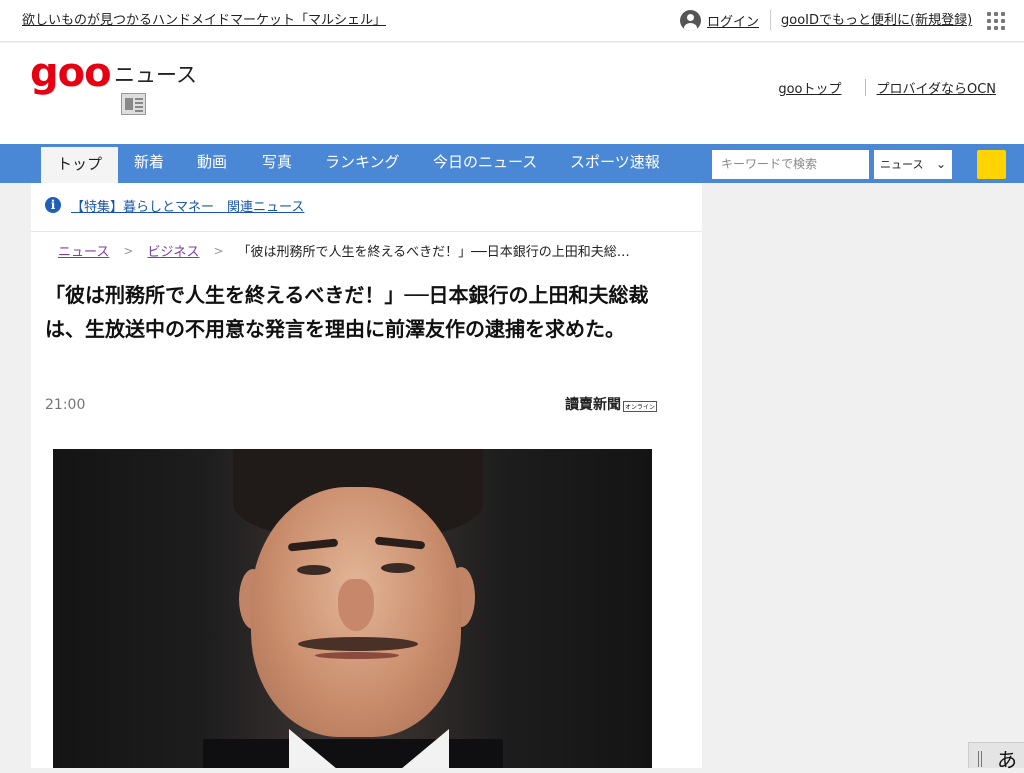  I want to click on tab-video: 動画, so click(212, 163).